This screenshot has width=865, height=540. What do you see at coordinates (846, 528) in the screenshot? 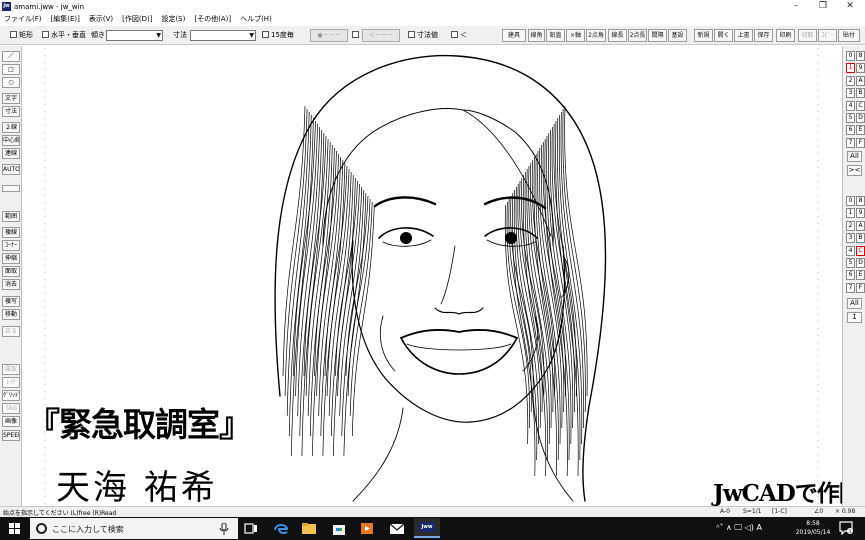
I see `notification-icon: 1` at bounding box center [846, 528].